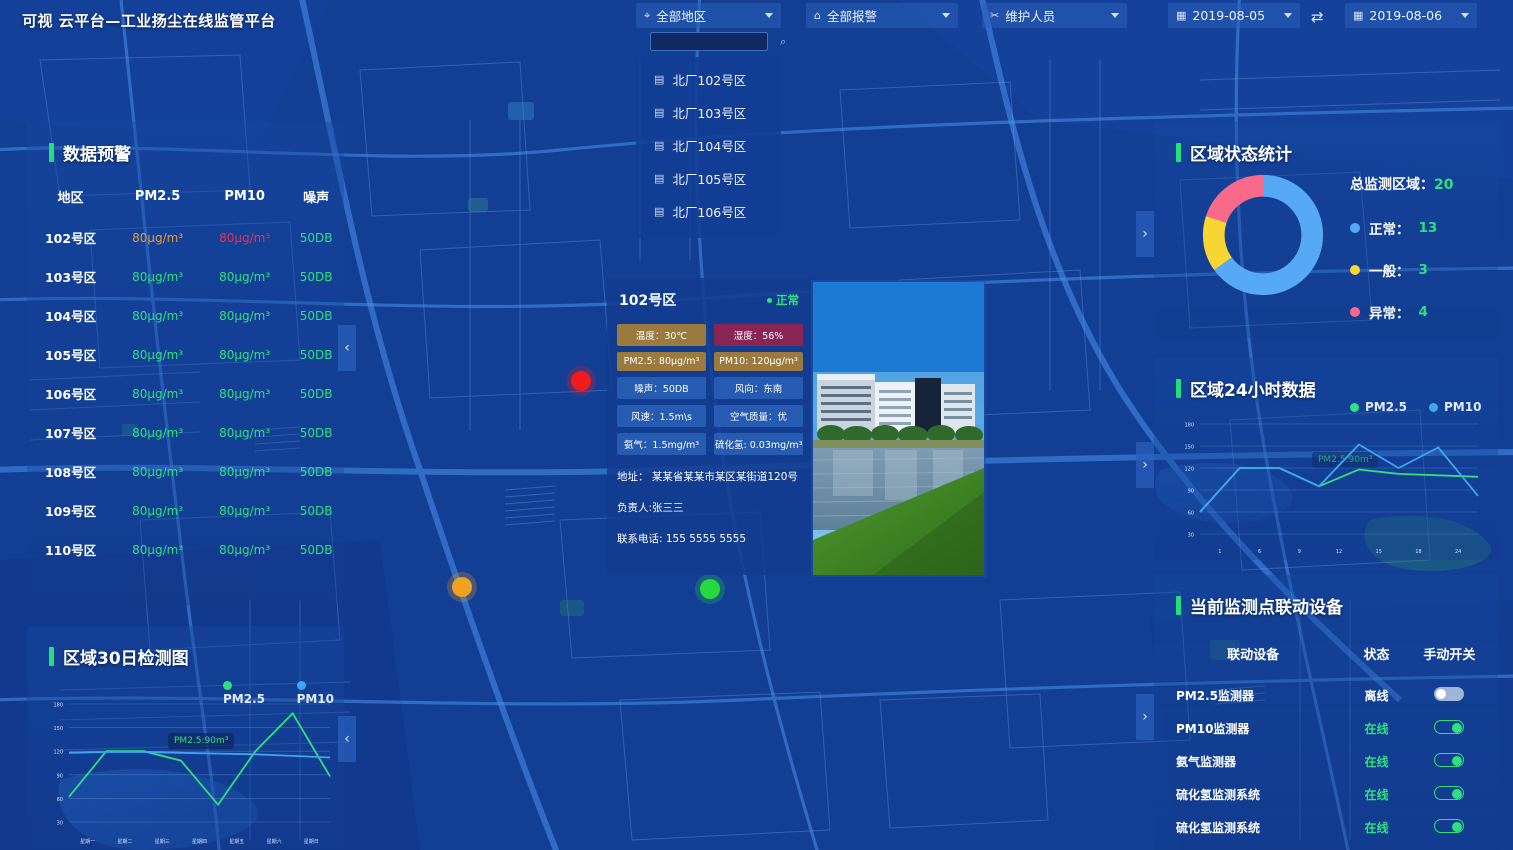 This screenshot has width=1513, height=850. I want to click on region-list-item-label: 北厂103号区, so click(709, 113).